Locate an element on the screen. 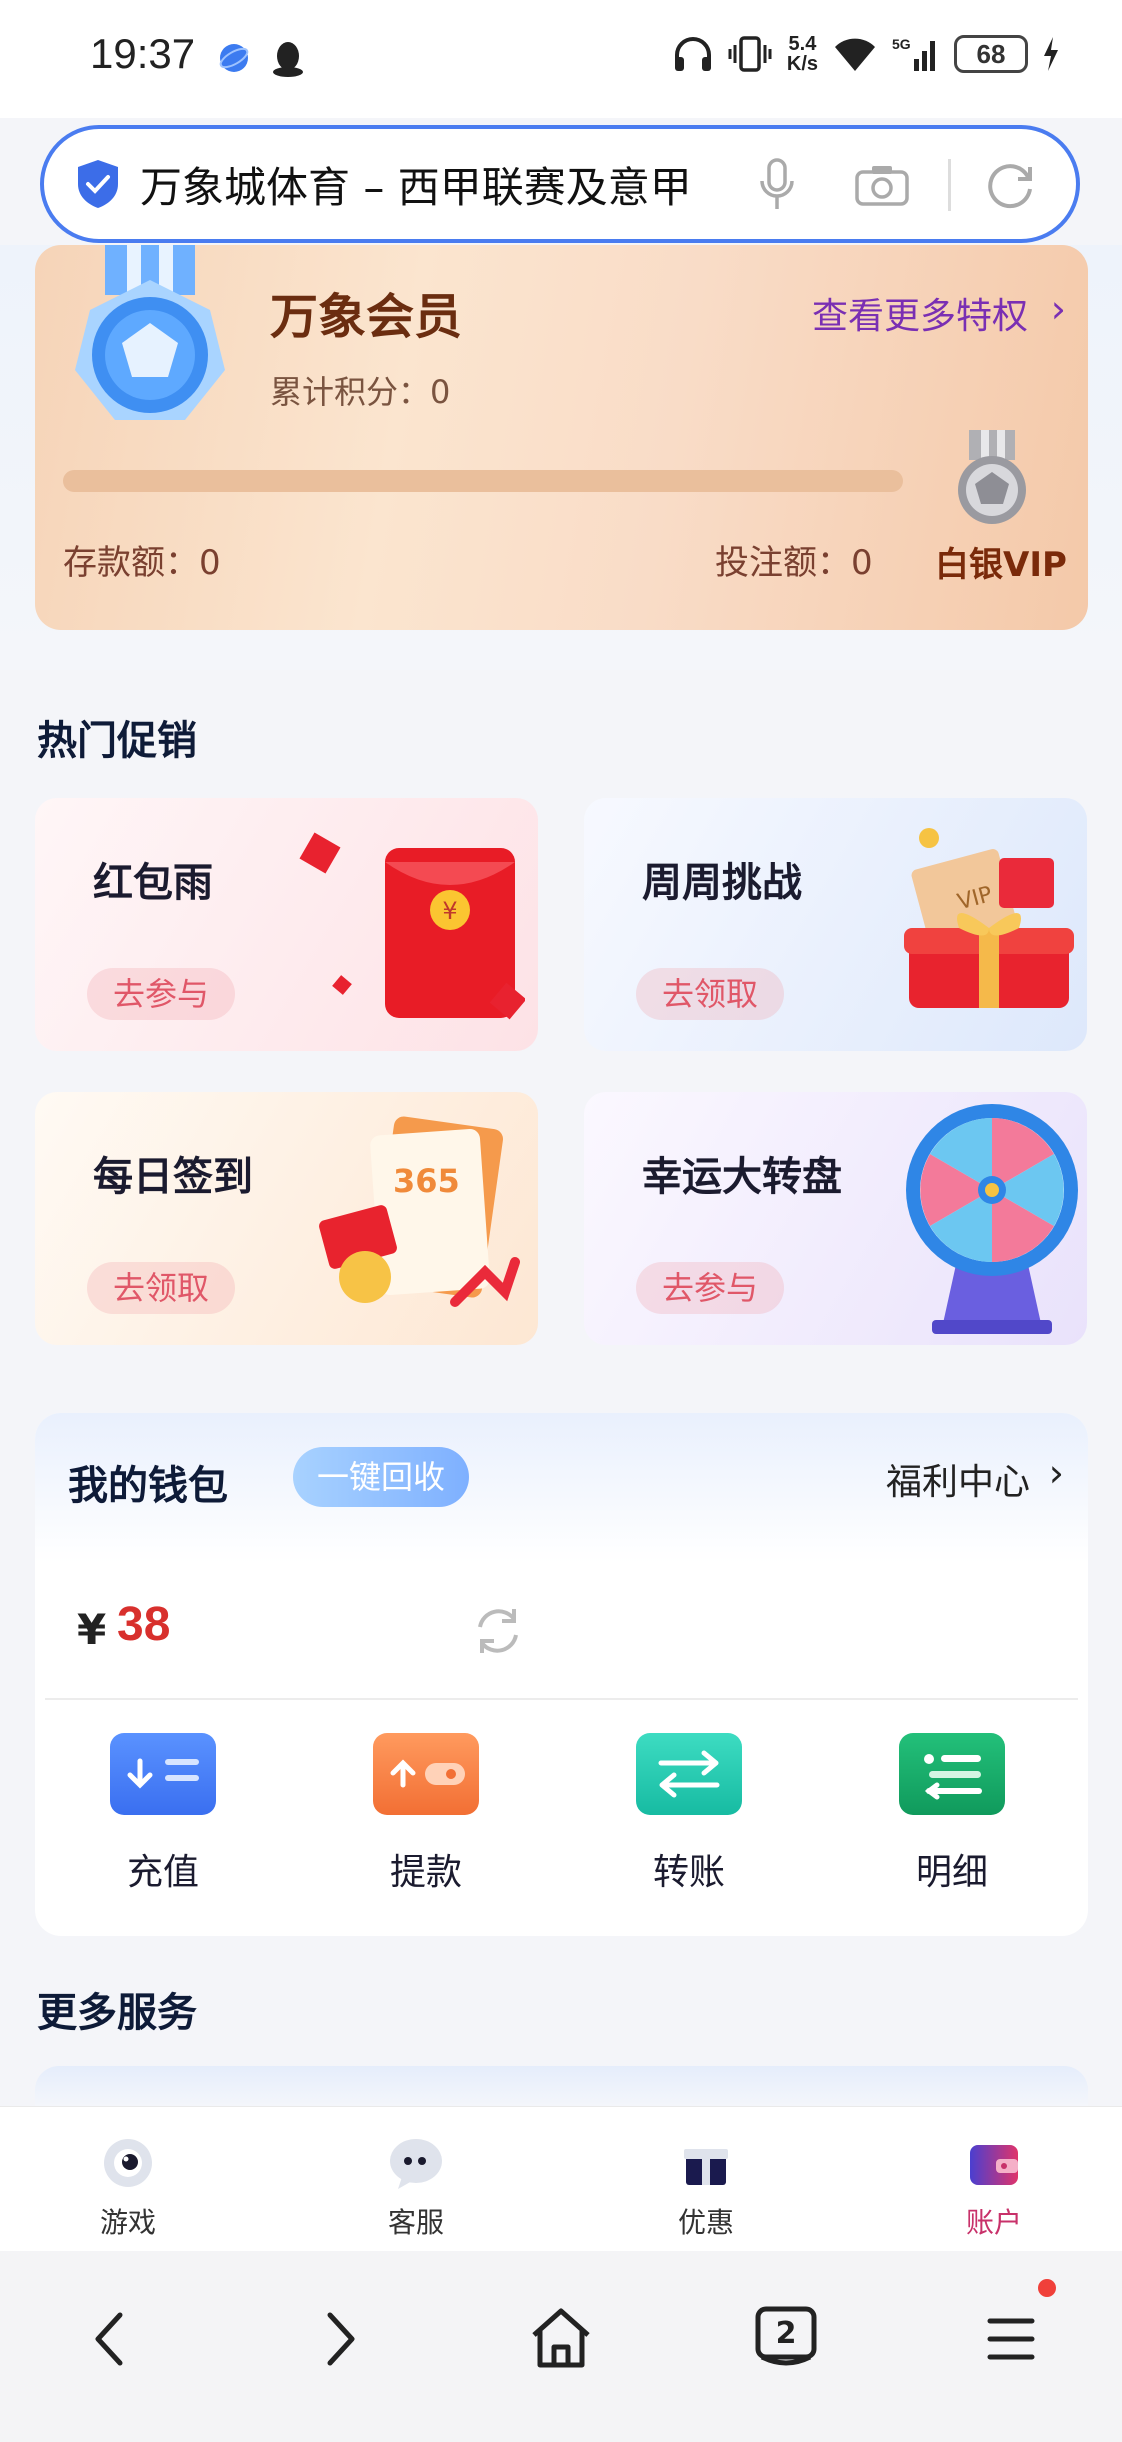  transfer-icon is located at coordinates (689, 1774).